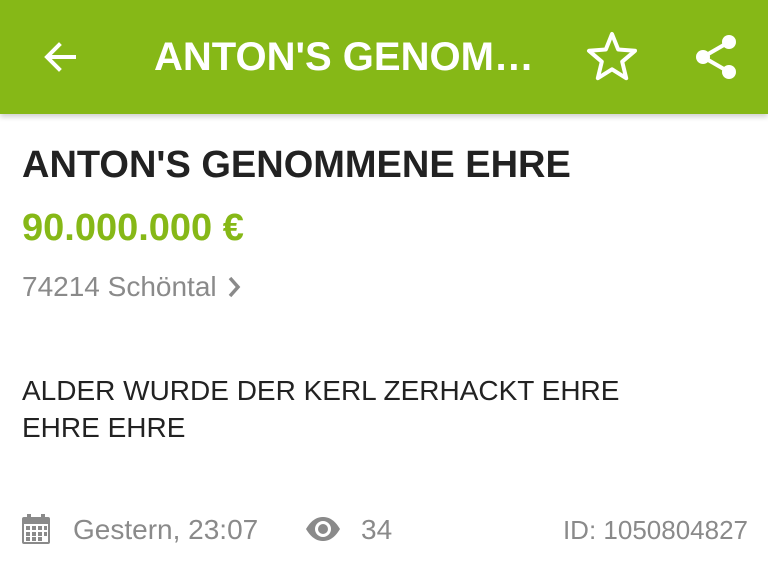  What do you see at coordinates (36, 529) in the screenshot?
I see `calendar-icon` at bounding box center [36, 529].